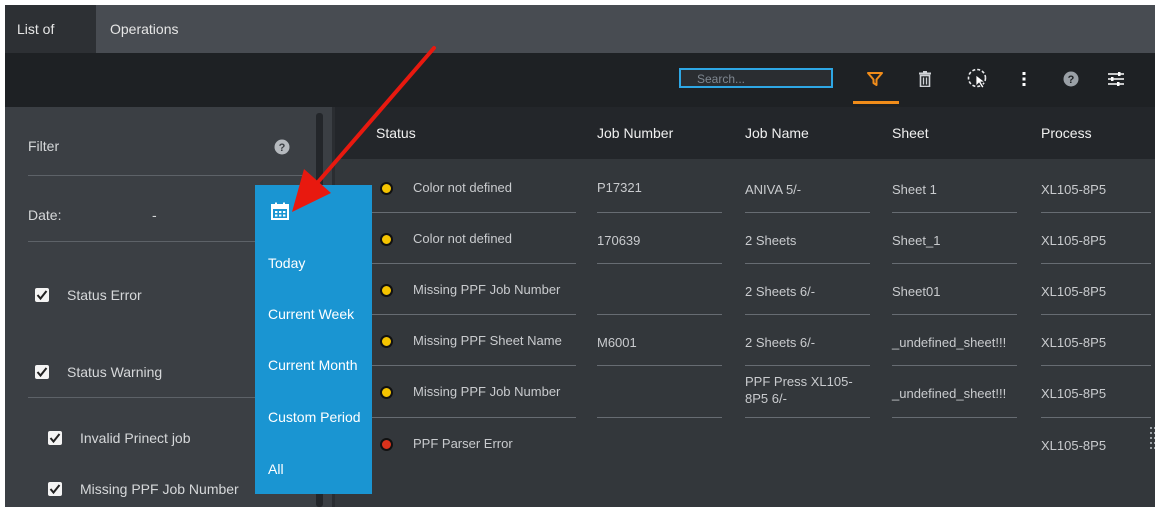 The width and height of the screenshot is (1168, 507). I want to click on tab-label: Operations, so click(144, 29).